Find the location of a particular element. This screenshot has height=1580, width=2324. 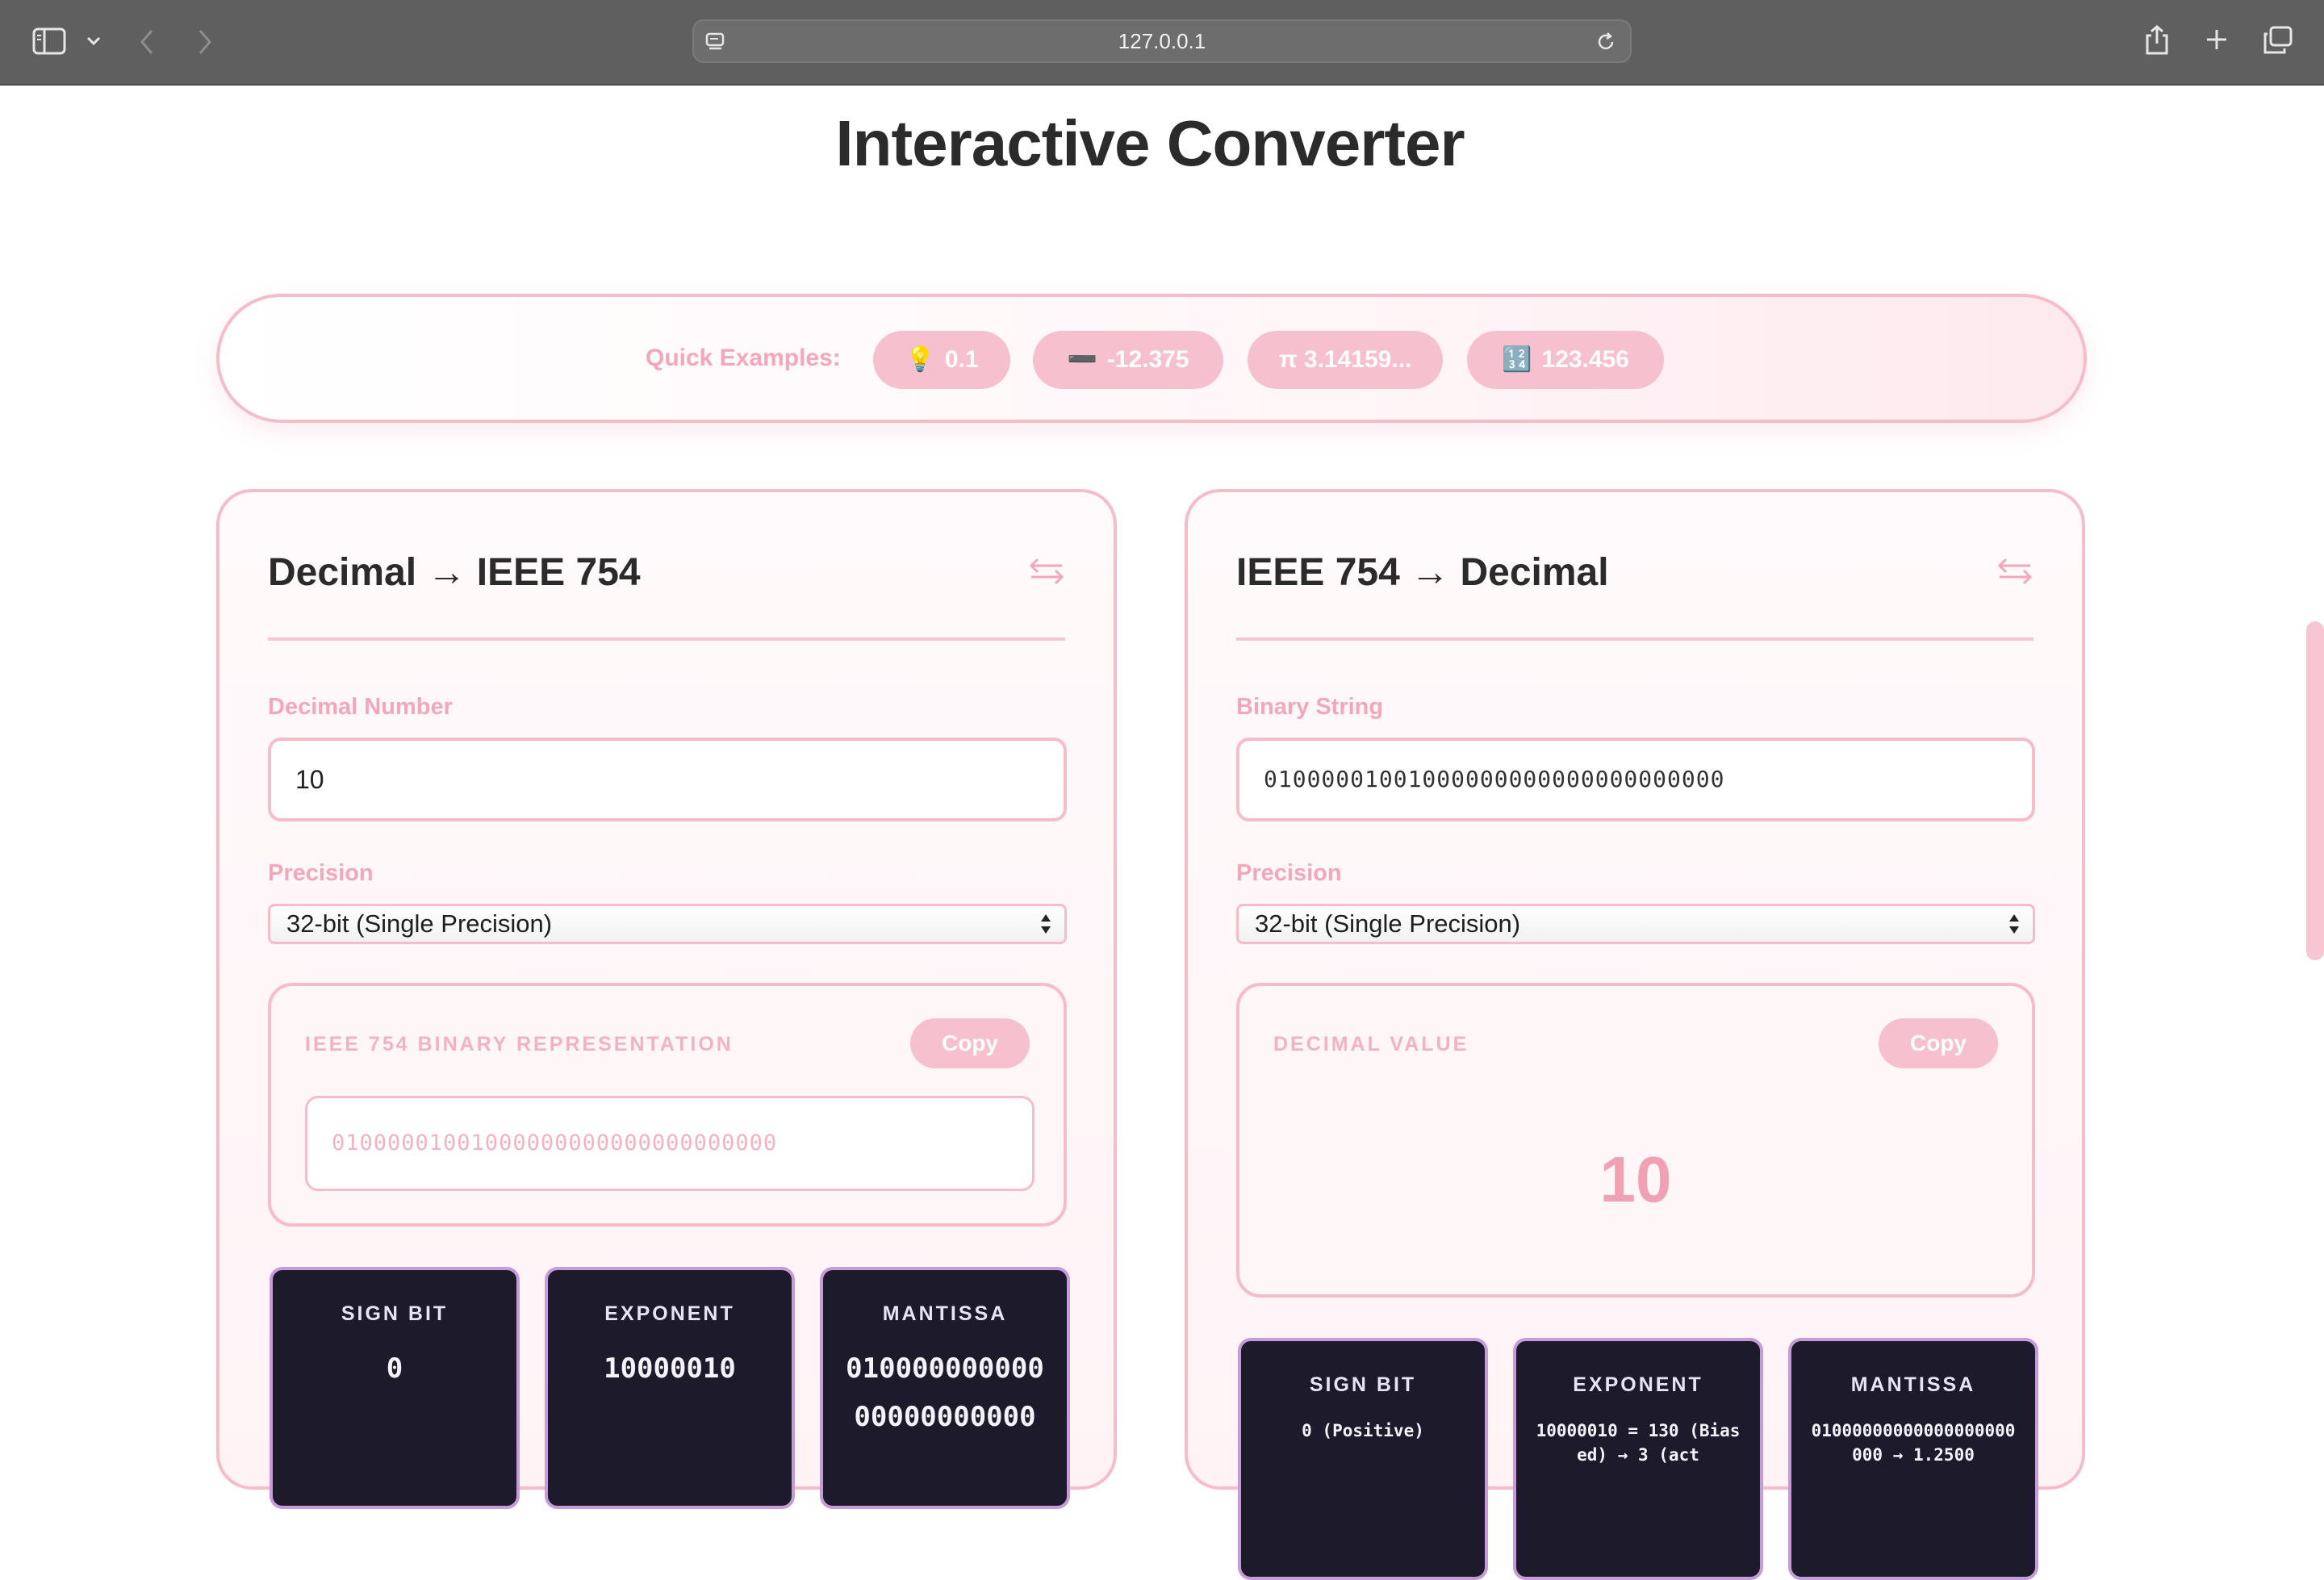

binary-string-label: Binary String is located at coordinates (1310, 707).